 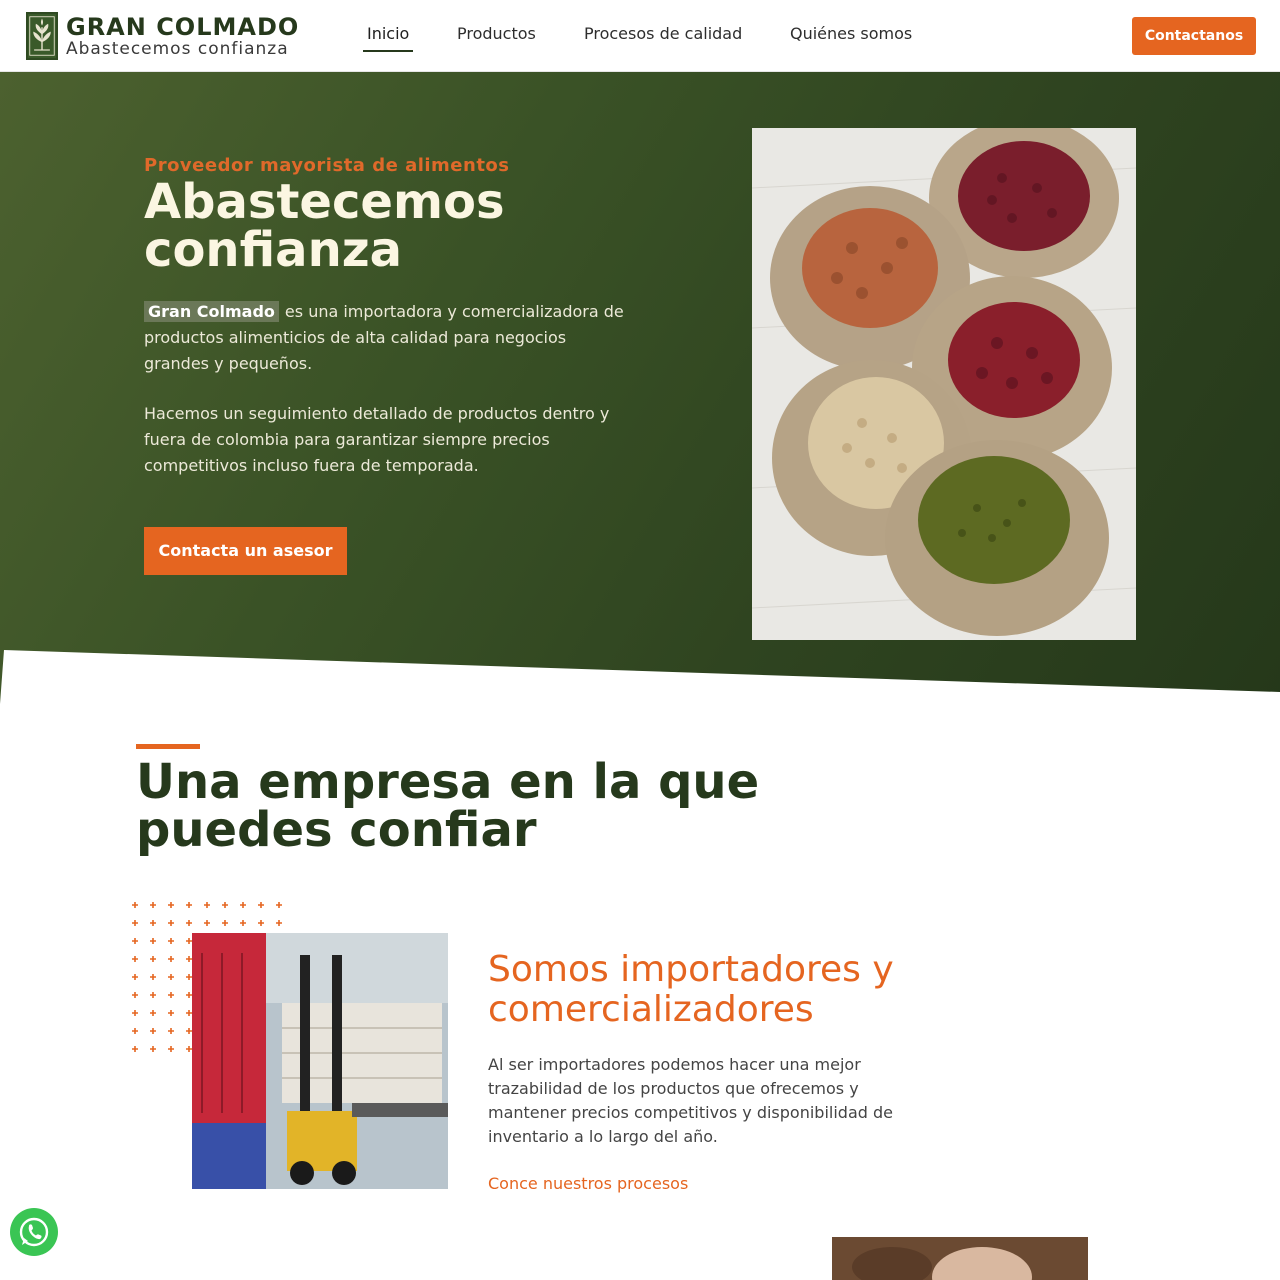 I want to click on hero-eyebrow: Proveedor mayorista de alimentos, so click(x=327, y=165).